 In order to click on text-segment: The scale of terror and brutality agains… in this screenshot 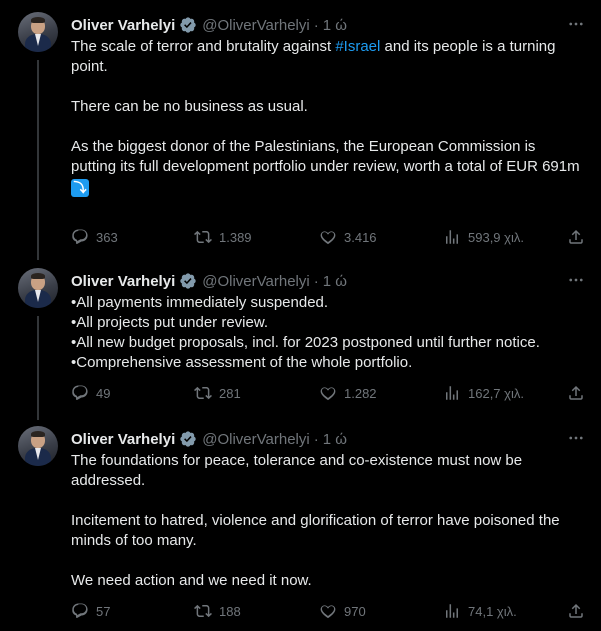, I will do `click(203, 46)`.